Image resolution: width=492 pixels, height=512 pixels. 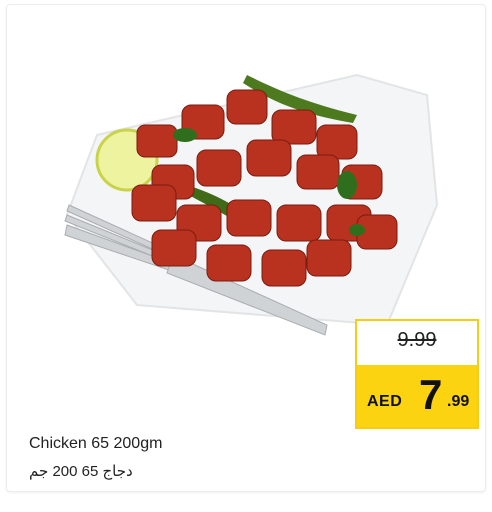 I want to click on price-tag: 9.99 AED 7 .99, so click(x=417, y=374).